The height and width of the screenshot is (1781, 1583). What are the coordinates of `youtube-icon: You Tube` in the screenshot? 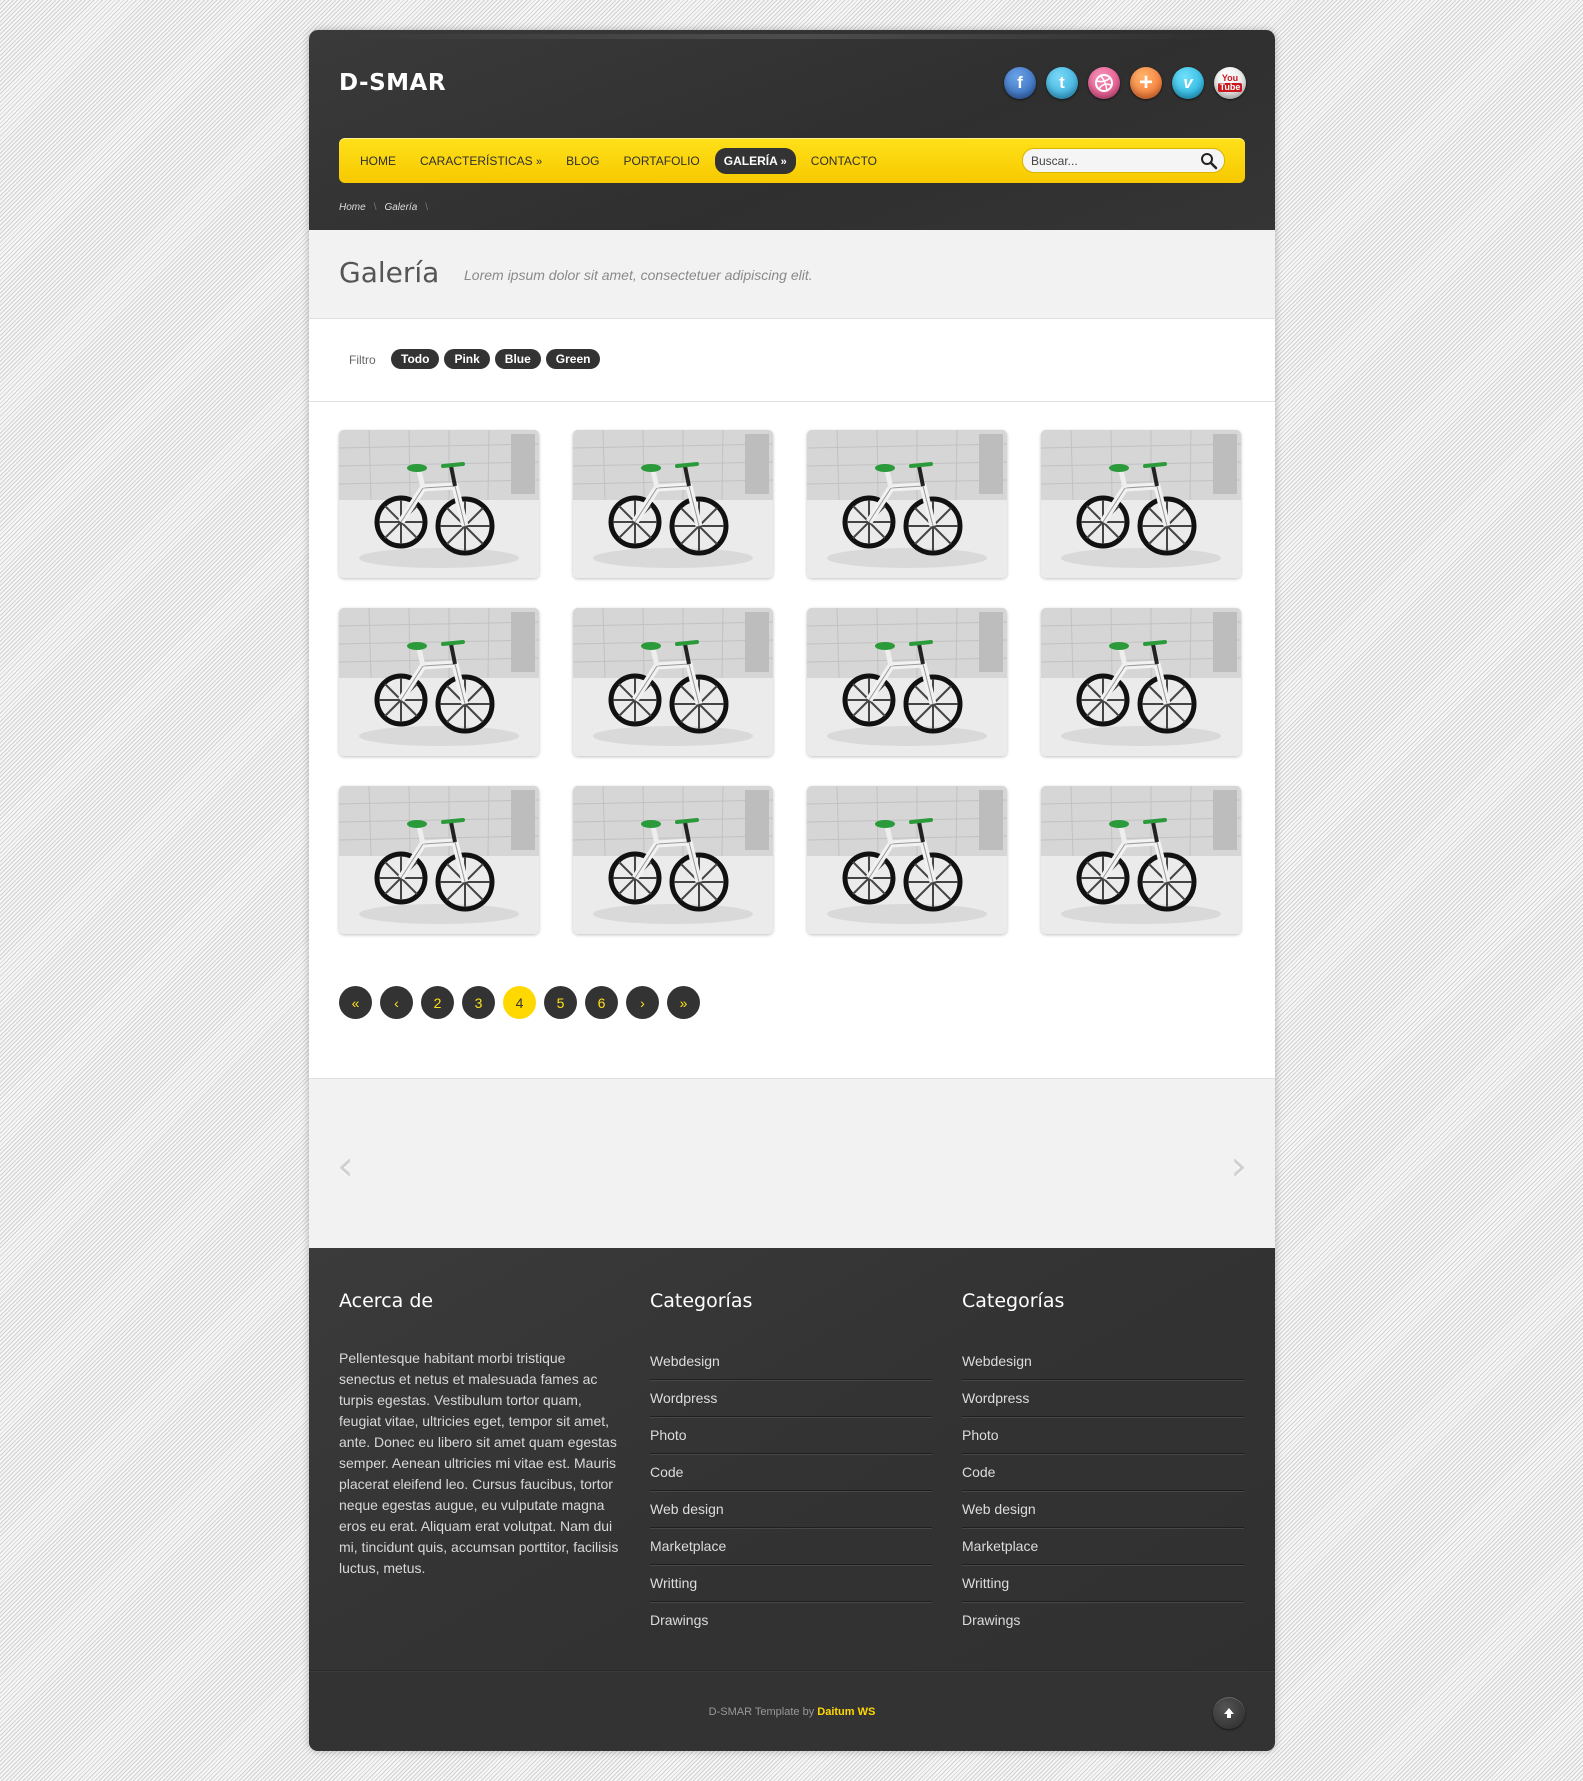 It's located at (1230, 83).